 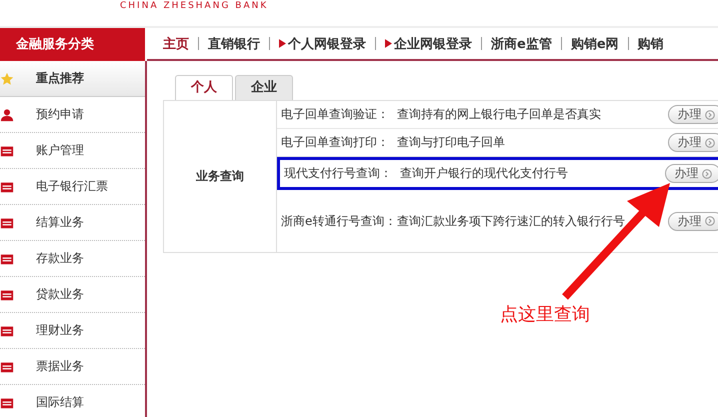 What do you see at coordinates (339, 221) in the screenshot?
I see `service-name: 浙商e转通行号查询：` at bounding box center [339, 221].